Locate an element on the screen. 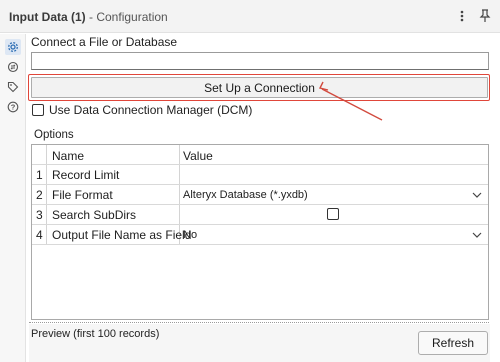  annotation-highlight-box is located at coordinates (259, 87).